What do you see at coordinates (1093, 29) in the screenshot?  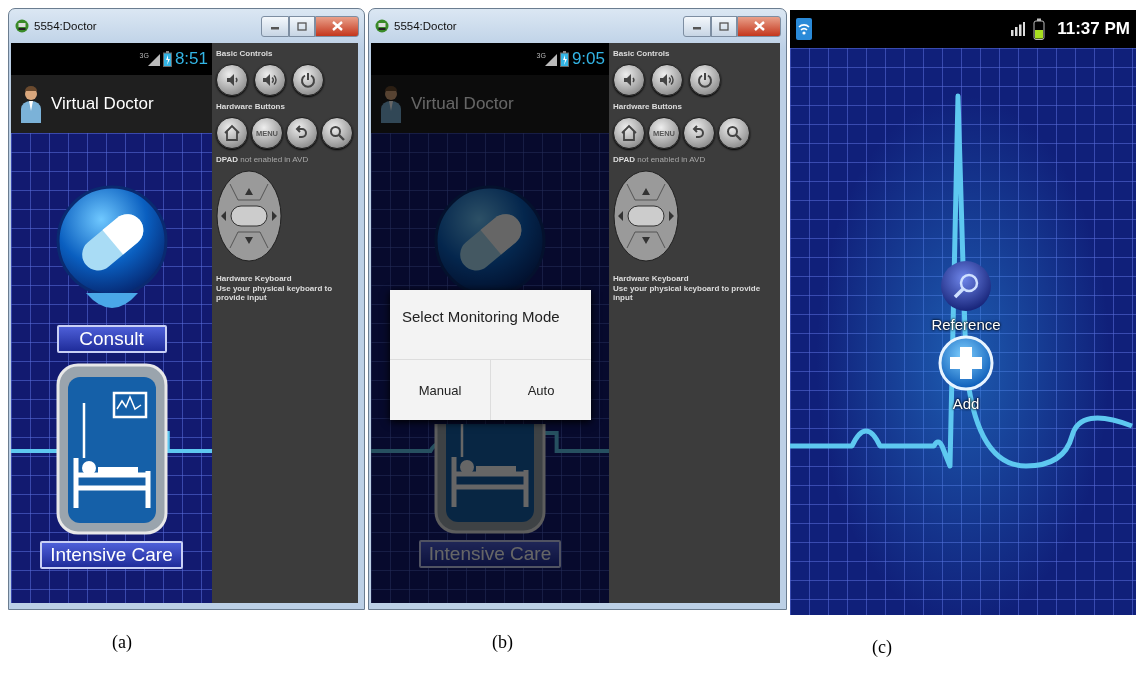 I see `clock: 11:37 PM` at bounding box center [1093, 29].